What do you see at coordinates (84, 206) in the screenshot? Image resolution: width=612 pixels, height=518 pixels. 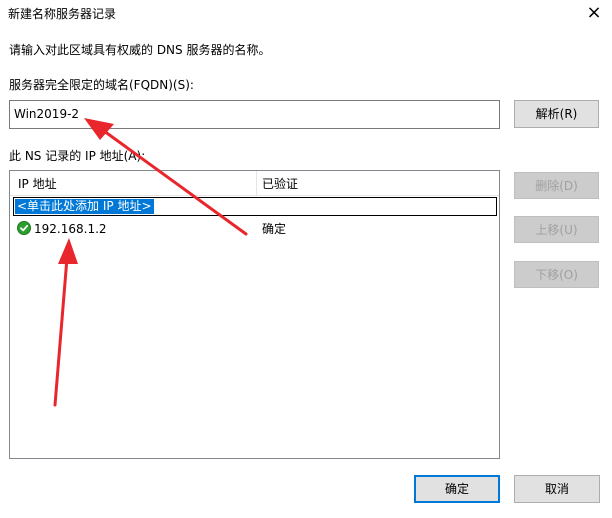 I see `add-ip-placeholder: <单击此处添加 IP 地址>` at bounding box center [84, 206].